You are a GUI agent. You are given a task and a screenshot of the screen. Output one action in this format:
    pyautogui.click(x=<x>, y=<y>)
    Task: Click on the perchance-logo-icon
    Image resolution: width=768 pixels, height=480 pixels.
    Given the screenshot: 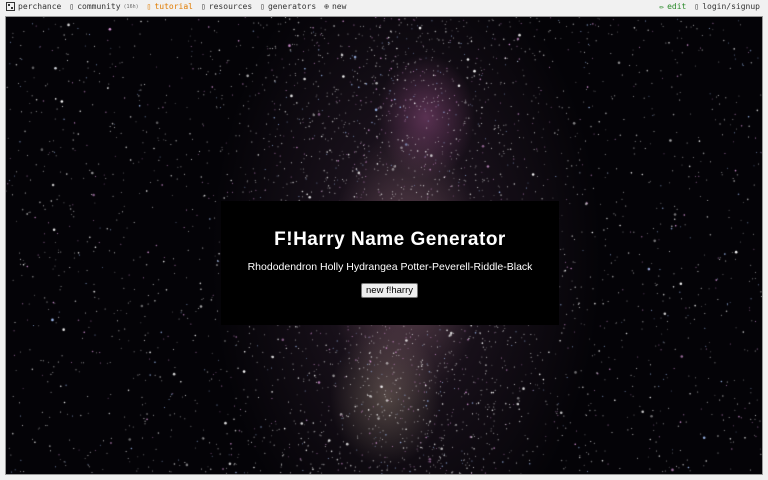 What is the action you would take?
    pyautogui.click(x=10, y=6)
    